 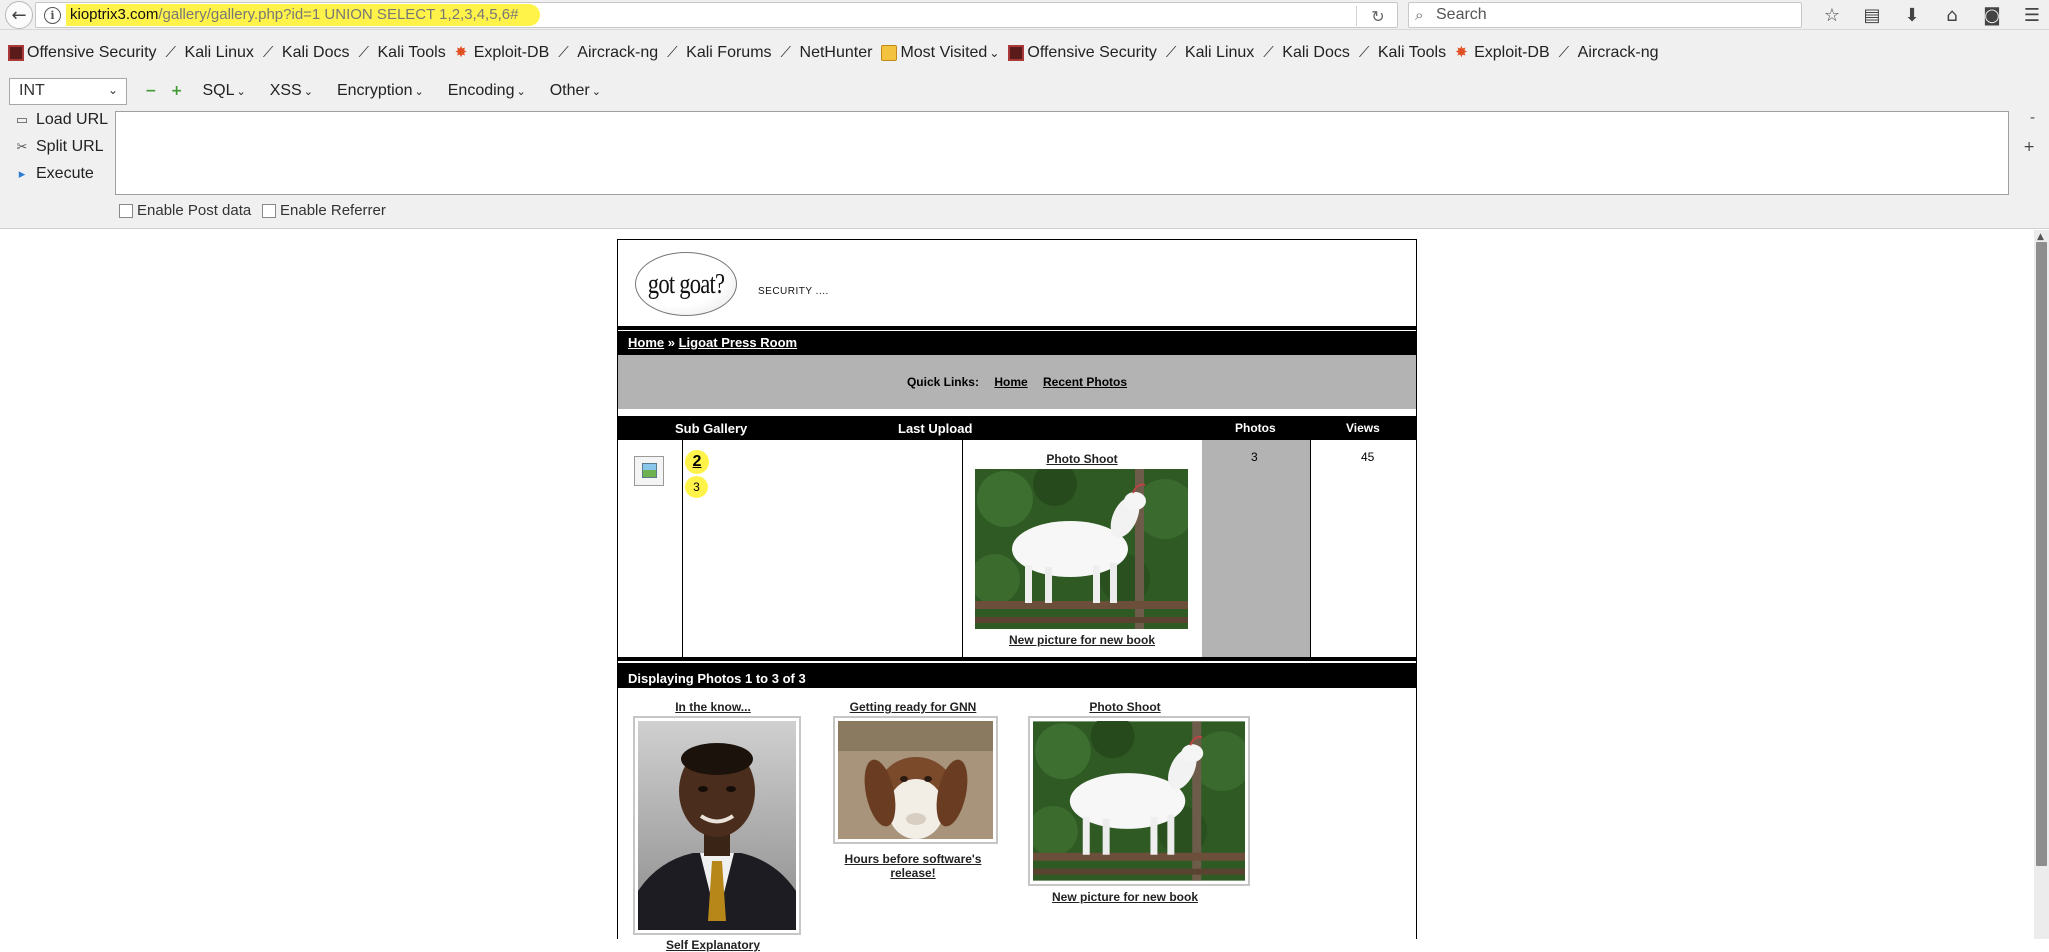 What do you see at coordinates (1363, 428) in the screenshot?
I see `header-views: Views` at bounding box center [1363, 428].